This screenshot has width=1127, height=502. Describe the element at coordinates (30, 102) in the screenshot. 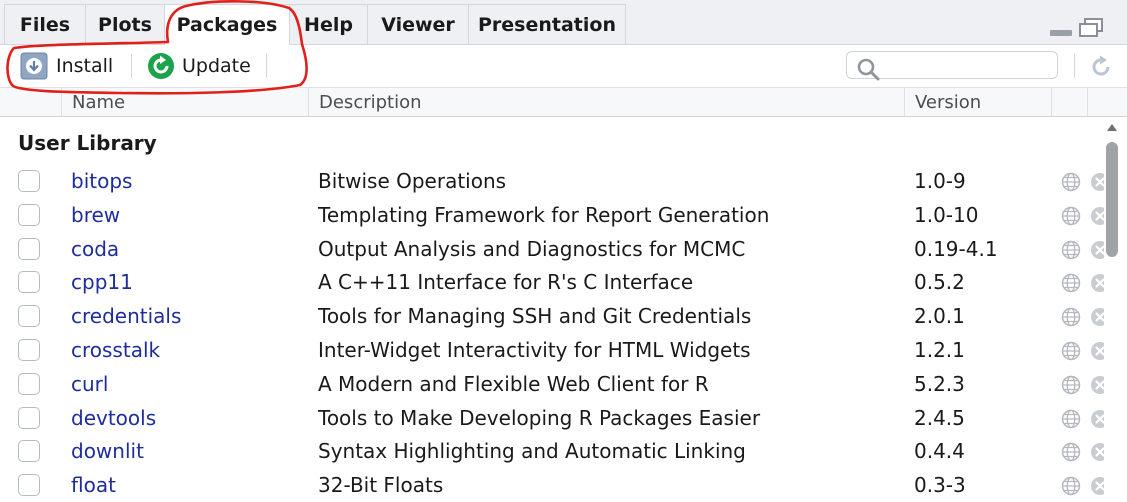

I see `header-select-column` at that location.